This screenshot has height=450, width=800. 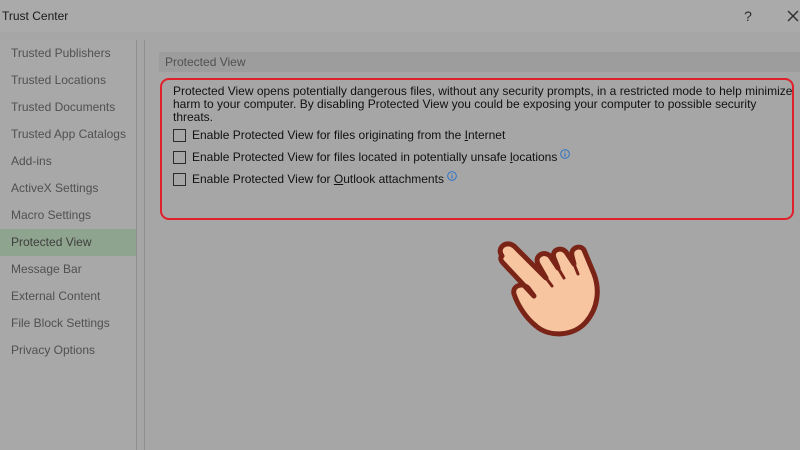 I want to click on sidebar-item-protected-view: Protected View, so click(x=68, y=242).